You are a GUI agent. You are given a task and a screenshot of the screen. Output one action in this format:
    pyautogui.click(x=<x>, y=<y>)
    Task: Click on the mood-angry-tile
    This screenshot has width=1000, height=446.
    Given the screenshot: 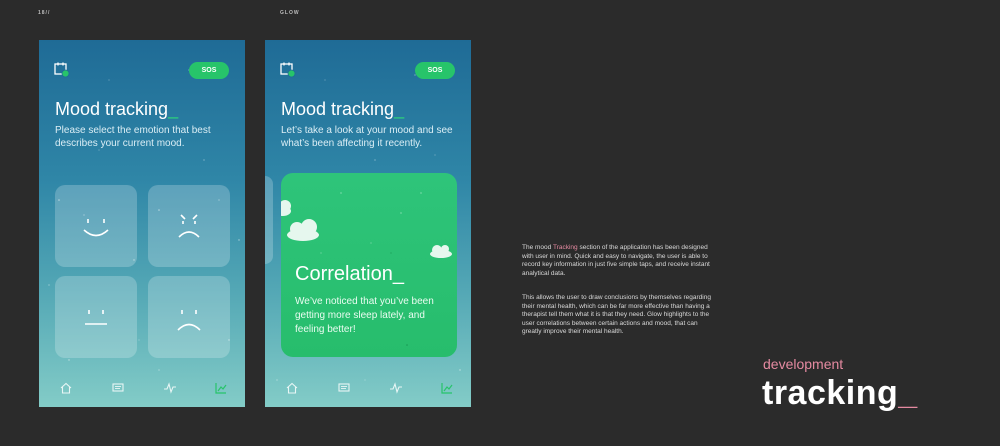 What is the action you would take?
    pyautogui.click(x=189, y=226)
    